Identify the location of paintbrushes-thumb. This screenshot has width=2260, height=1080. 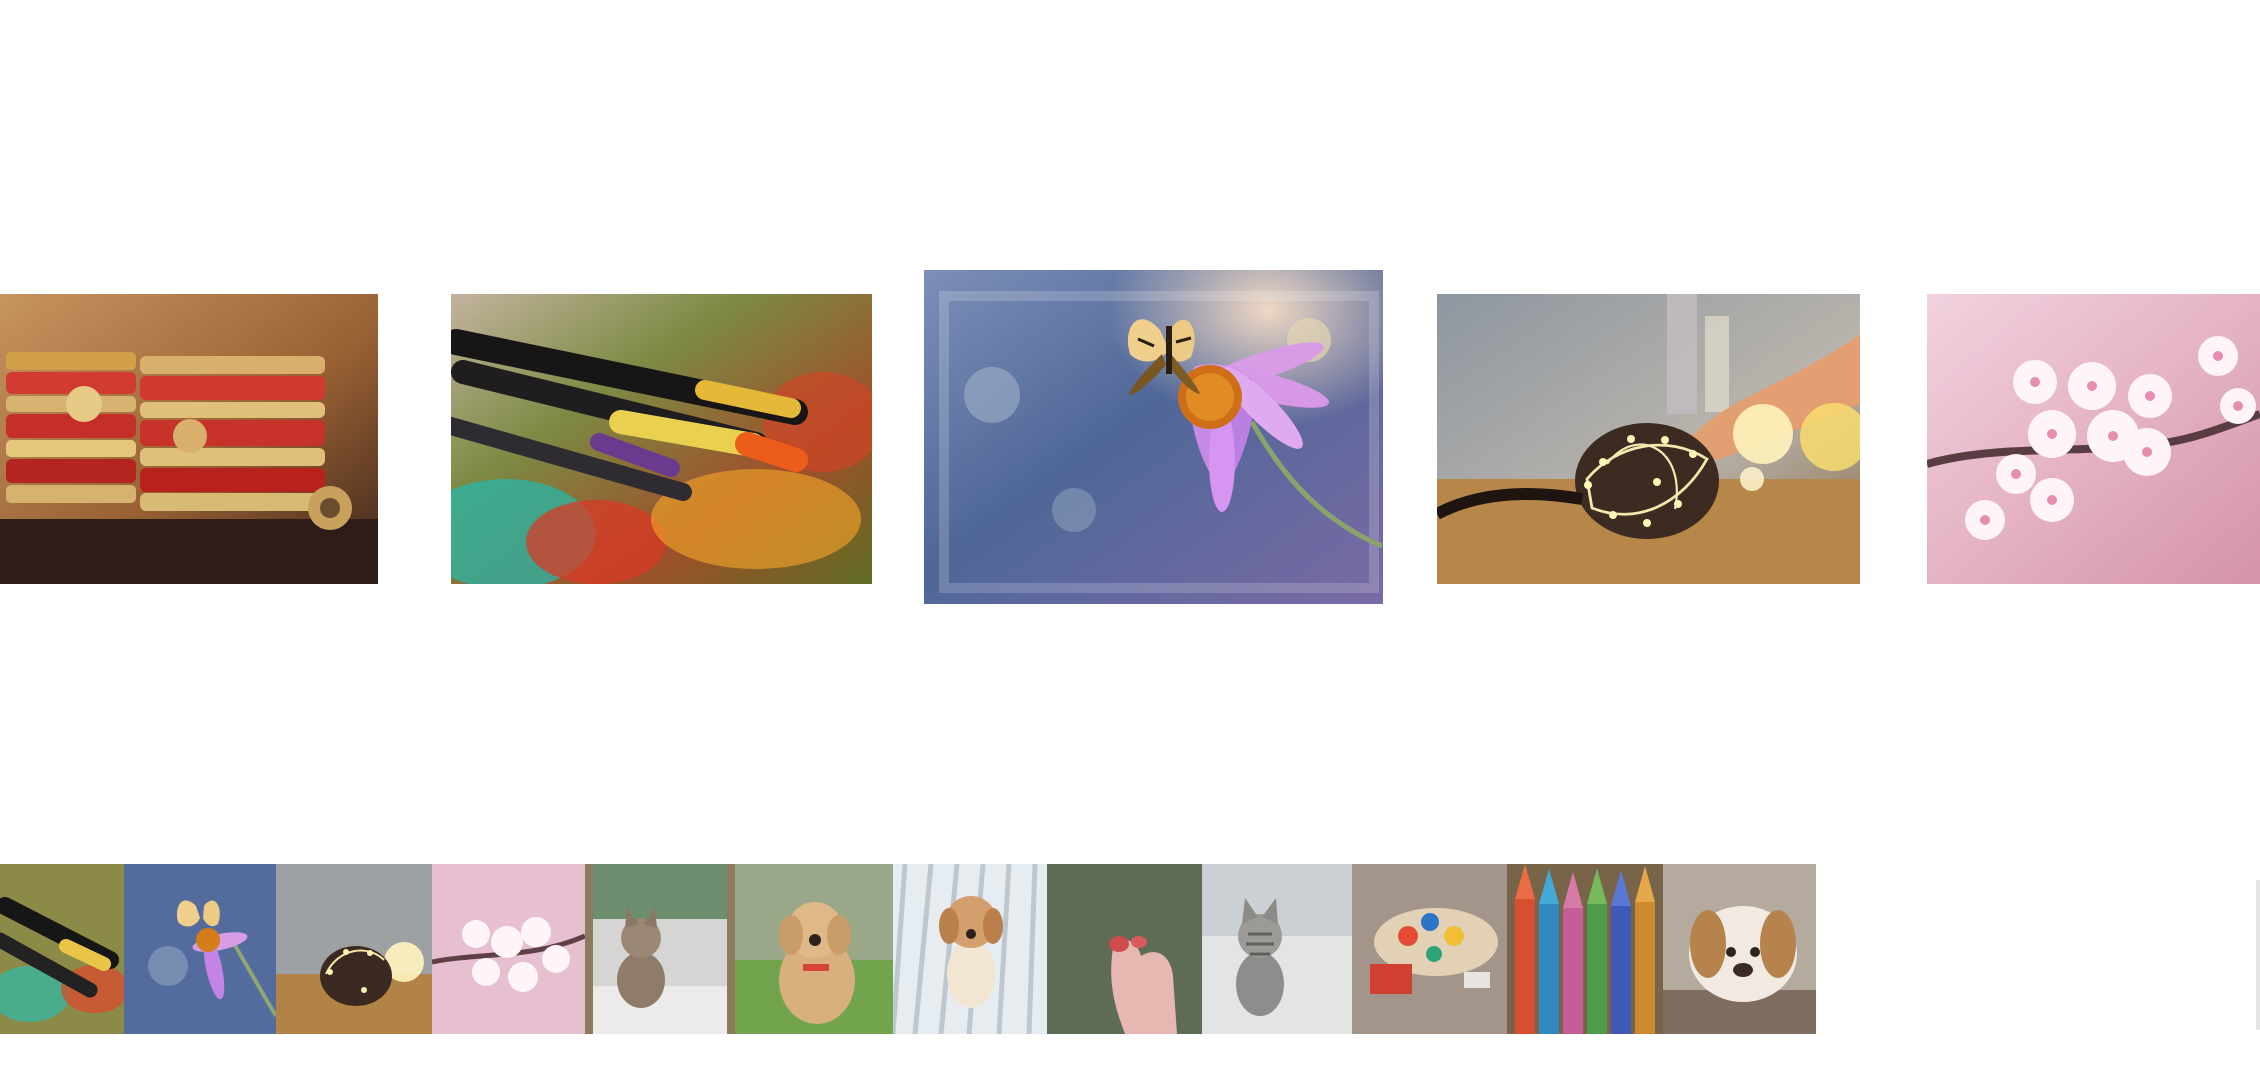
(62, 949).